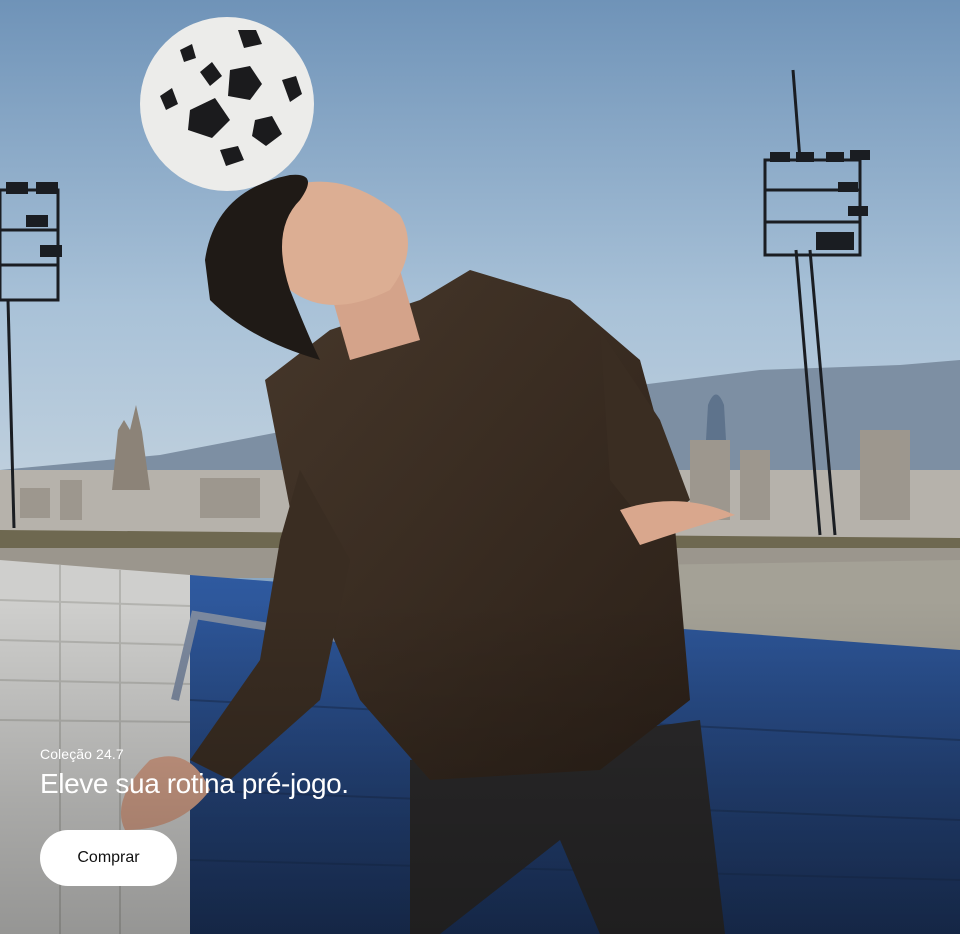 The height and width of the screenshot is (934, 960). What do you see at coordinates (194, 783) in the screenshot?
I see `hero-headline: Eleve sua rotina pré-jogo.` at bounding box center [194, 783].